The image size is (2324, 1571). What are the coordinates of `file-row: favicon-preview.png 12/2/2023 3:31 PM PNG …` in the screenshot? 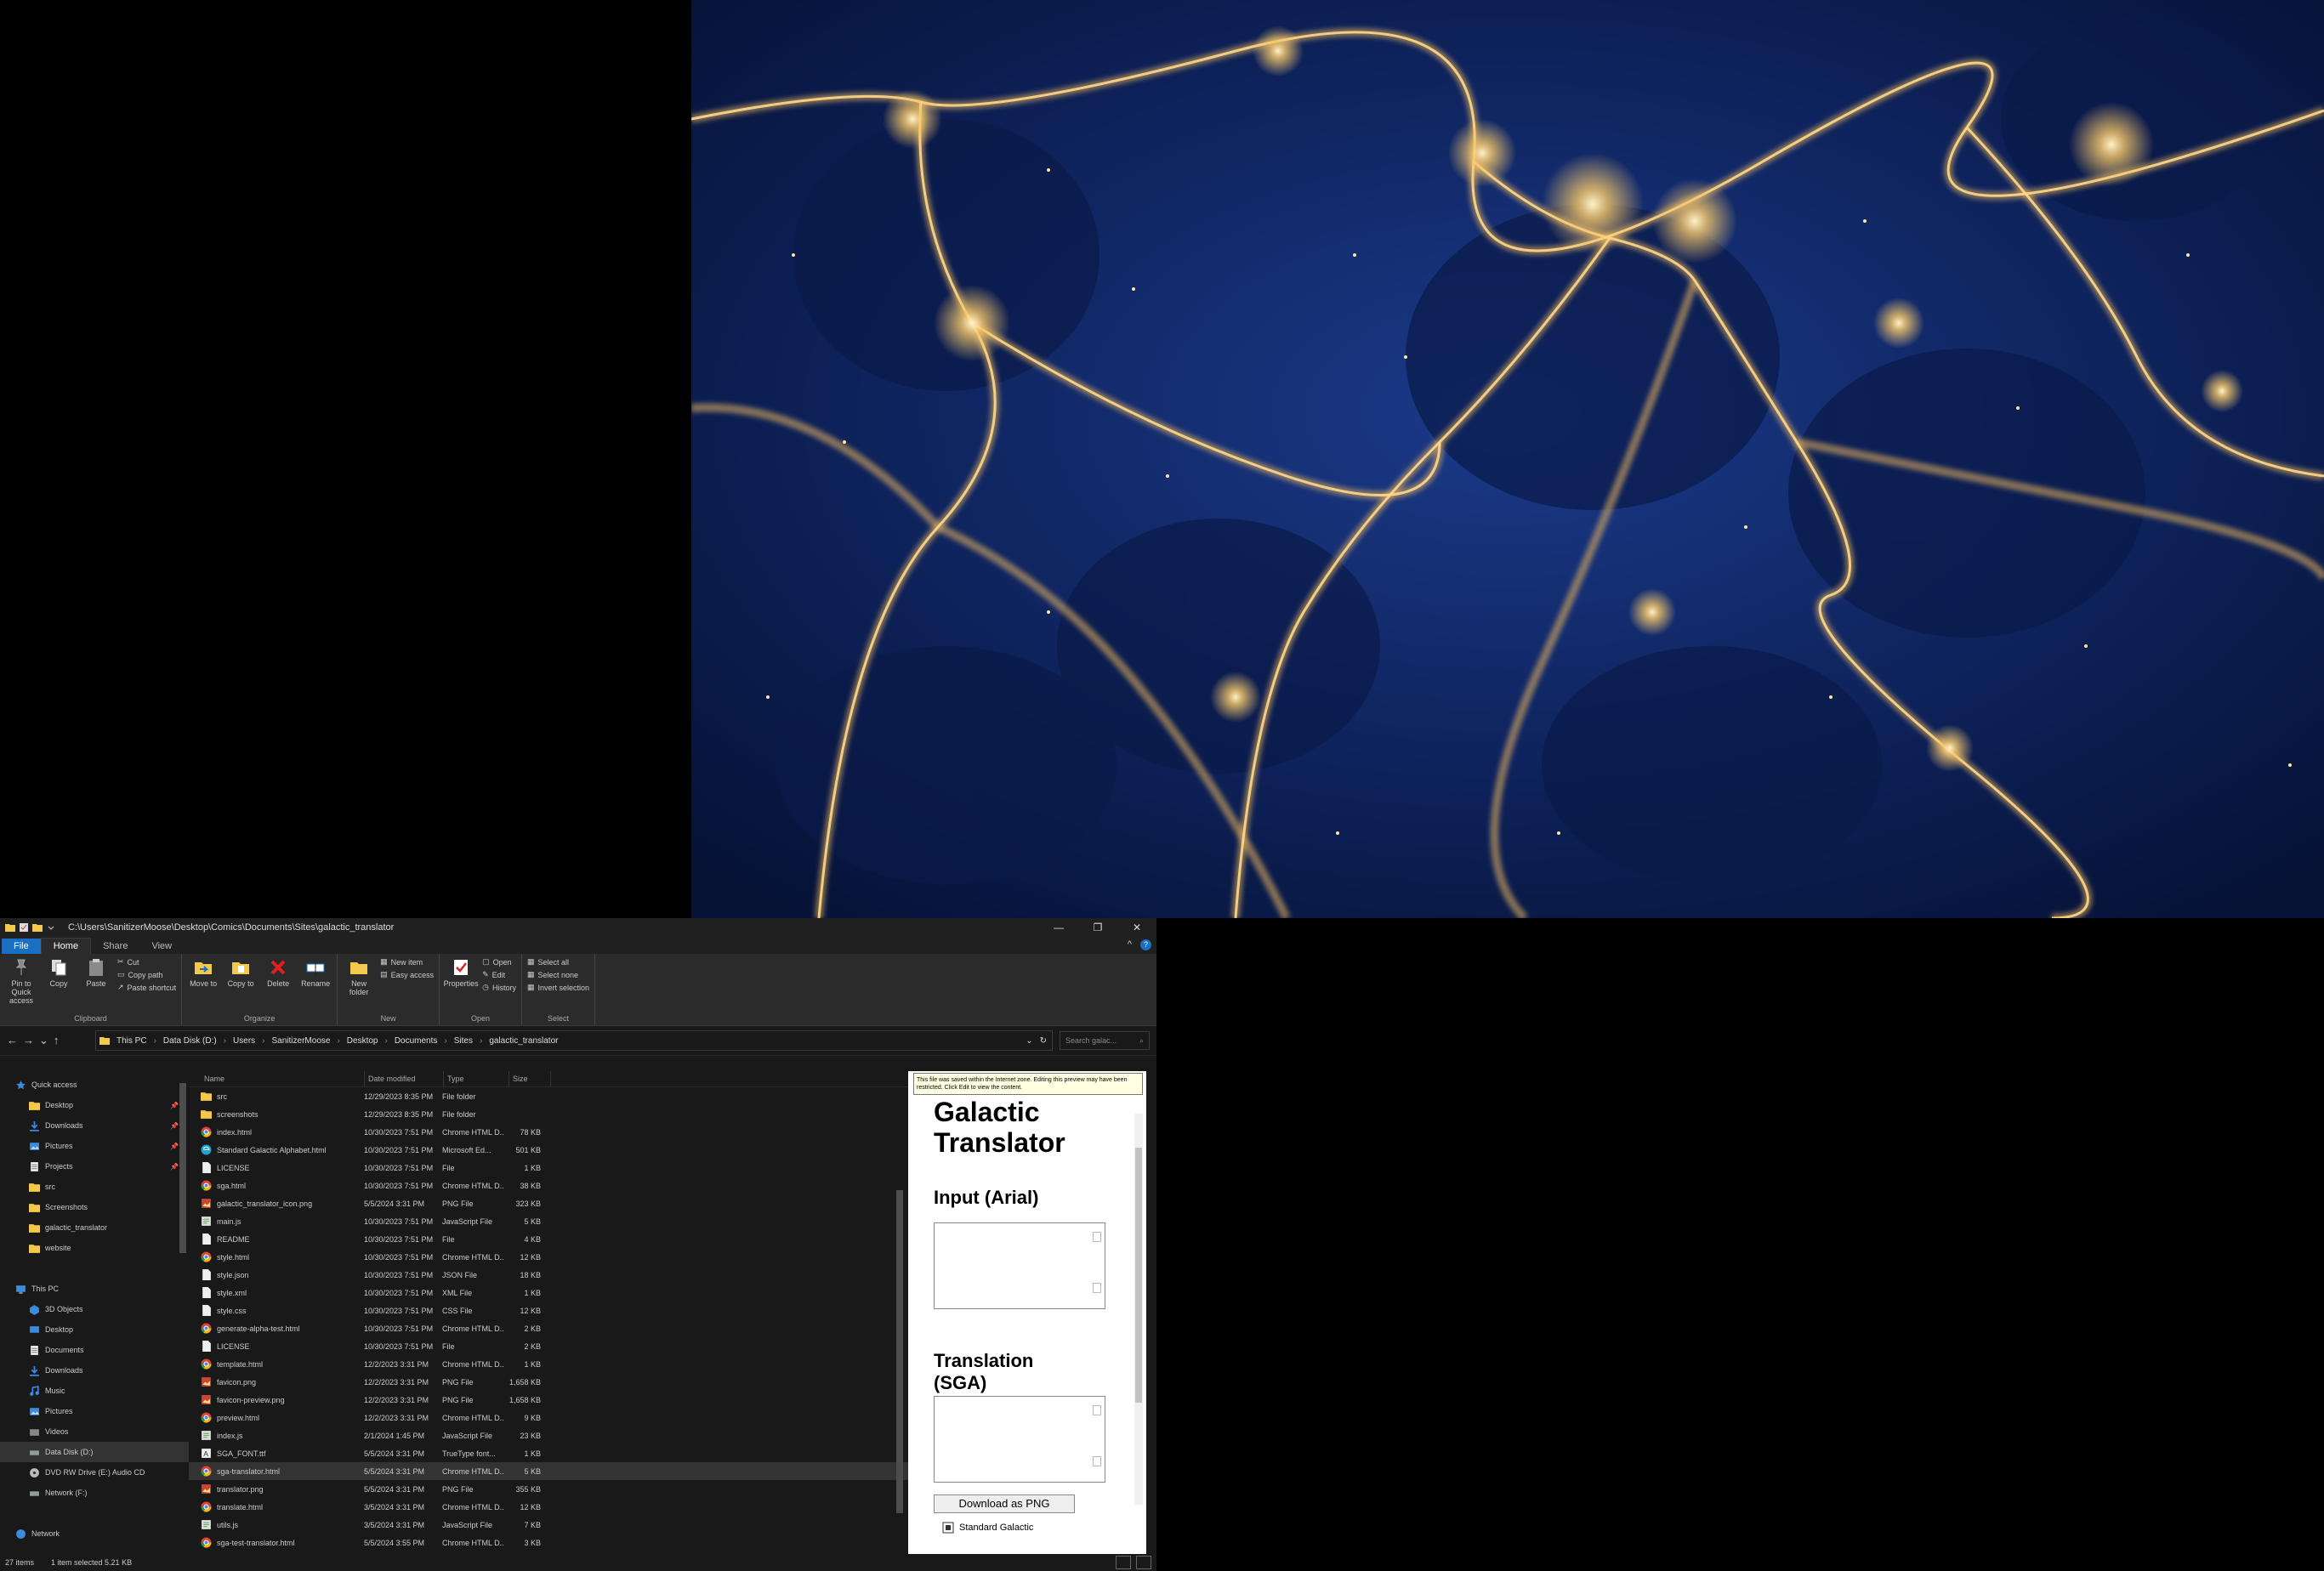 It's located at (548, 1400).